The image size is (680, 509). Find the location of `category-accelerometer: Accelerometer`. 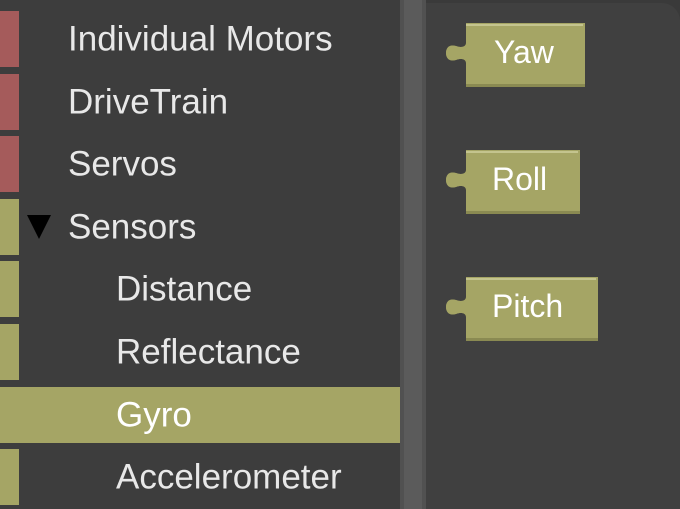

category-accelerometer: Accelerometer is located at coordinates (200, 477).